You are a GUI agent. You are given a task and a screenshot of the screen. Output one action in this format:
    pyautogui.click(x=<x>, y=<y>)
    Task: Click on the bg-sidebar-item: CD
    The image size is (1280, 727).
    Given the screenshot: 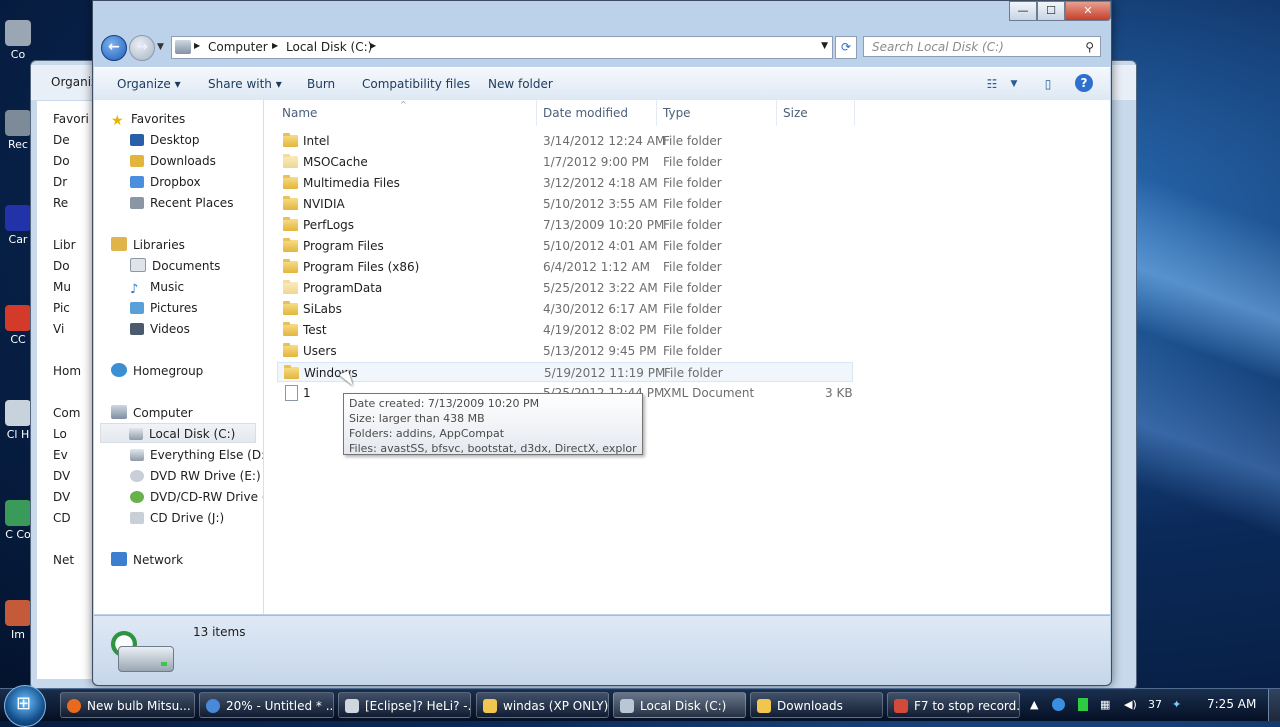 What is the action you would take?
    pyautogui.click(x=67, y=518)
    